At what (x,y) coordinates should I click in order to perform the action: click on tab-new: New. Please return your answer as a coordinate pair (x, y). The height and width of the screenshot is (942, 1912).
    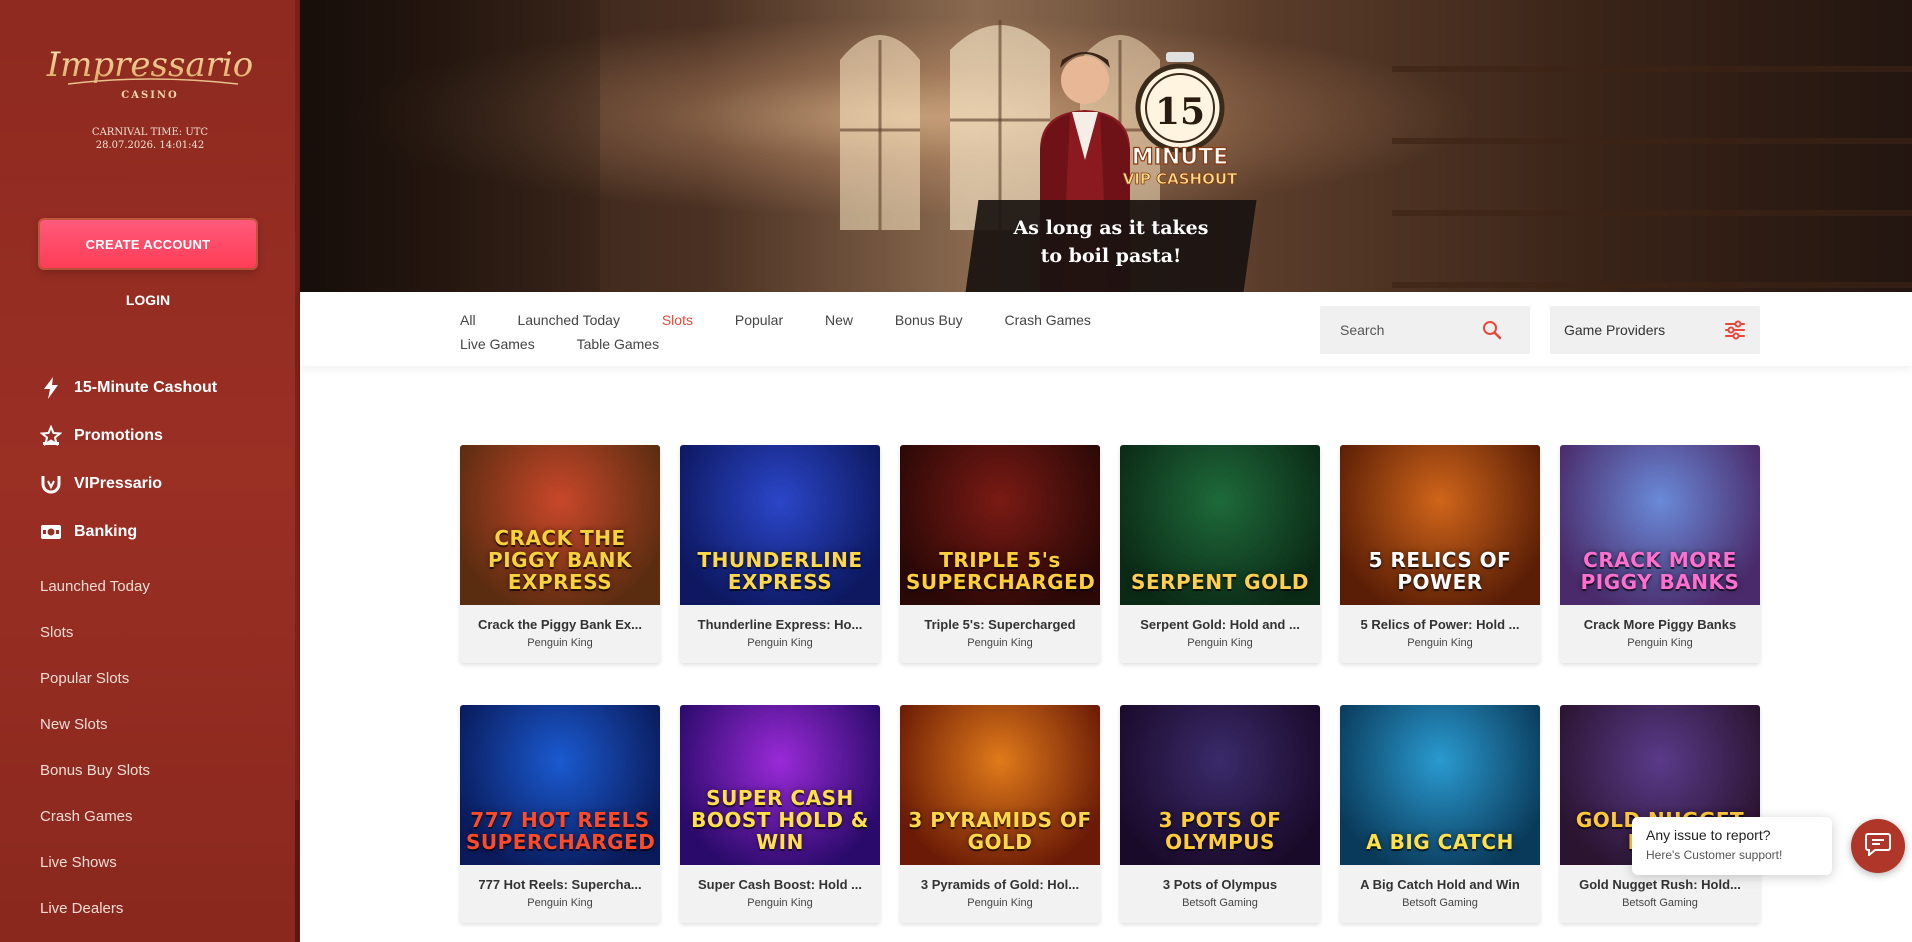
    Looking at the image, I should click on (839, 320).